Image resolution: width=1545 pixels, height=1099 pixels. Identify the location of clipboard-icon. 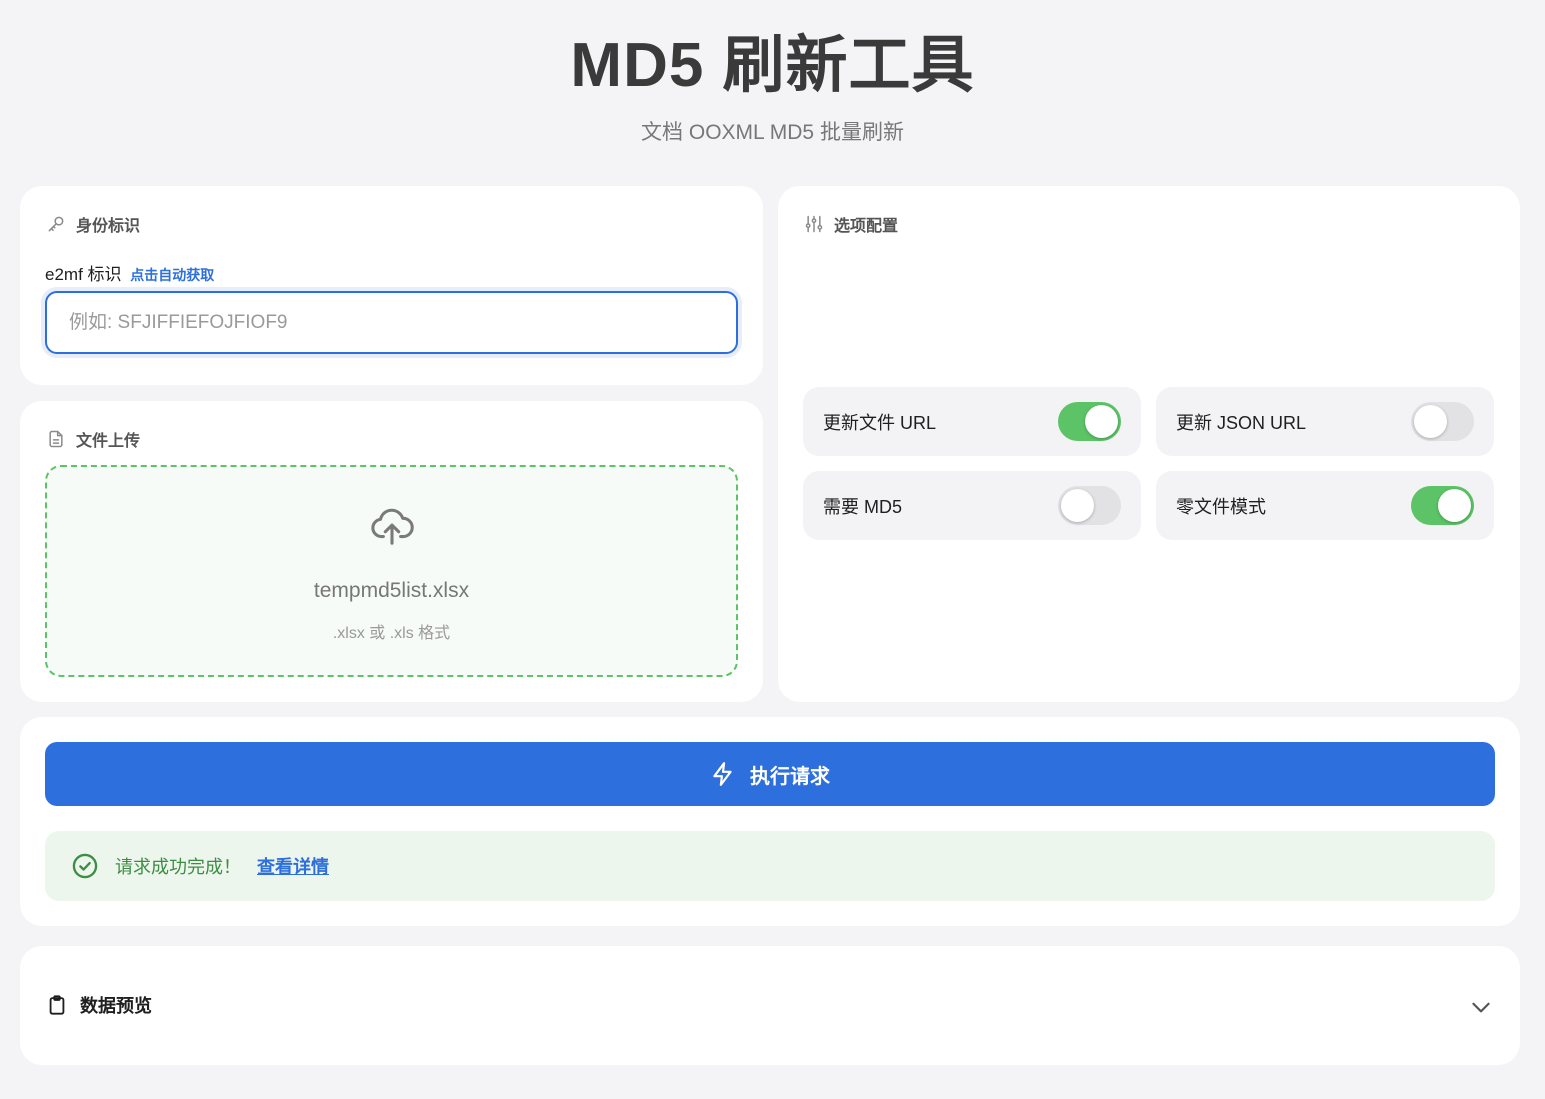
(57, 1005).